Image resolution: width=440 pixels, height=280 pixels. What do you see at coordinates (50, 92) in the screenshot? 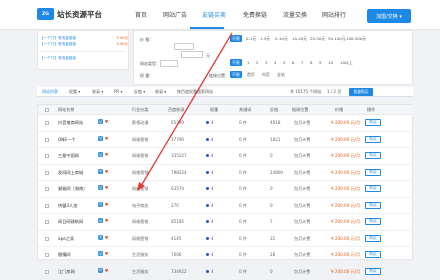
I see `tab-site-list: 网站列表` at bounding box center [50, 92].